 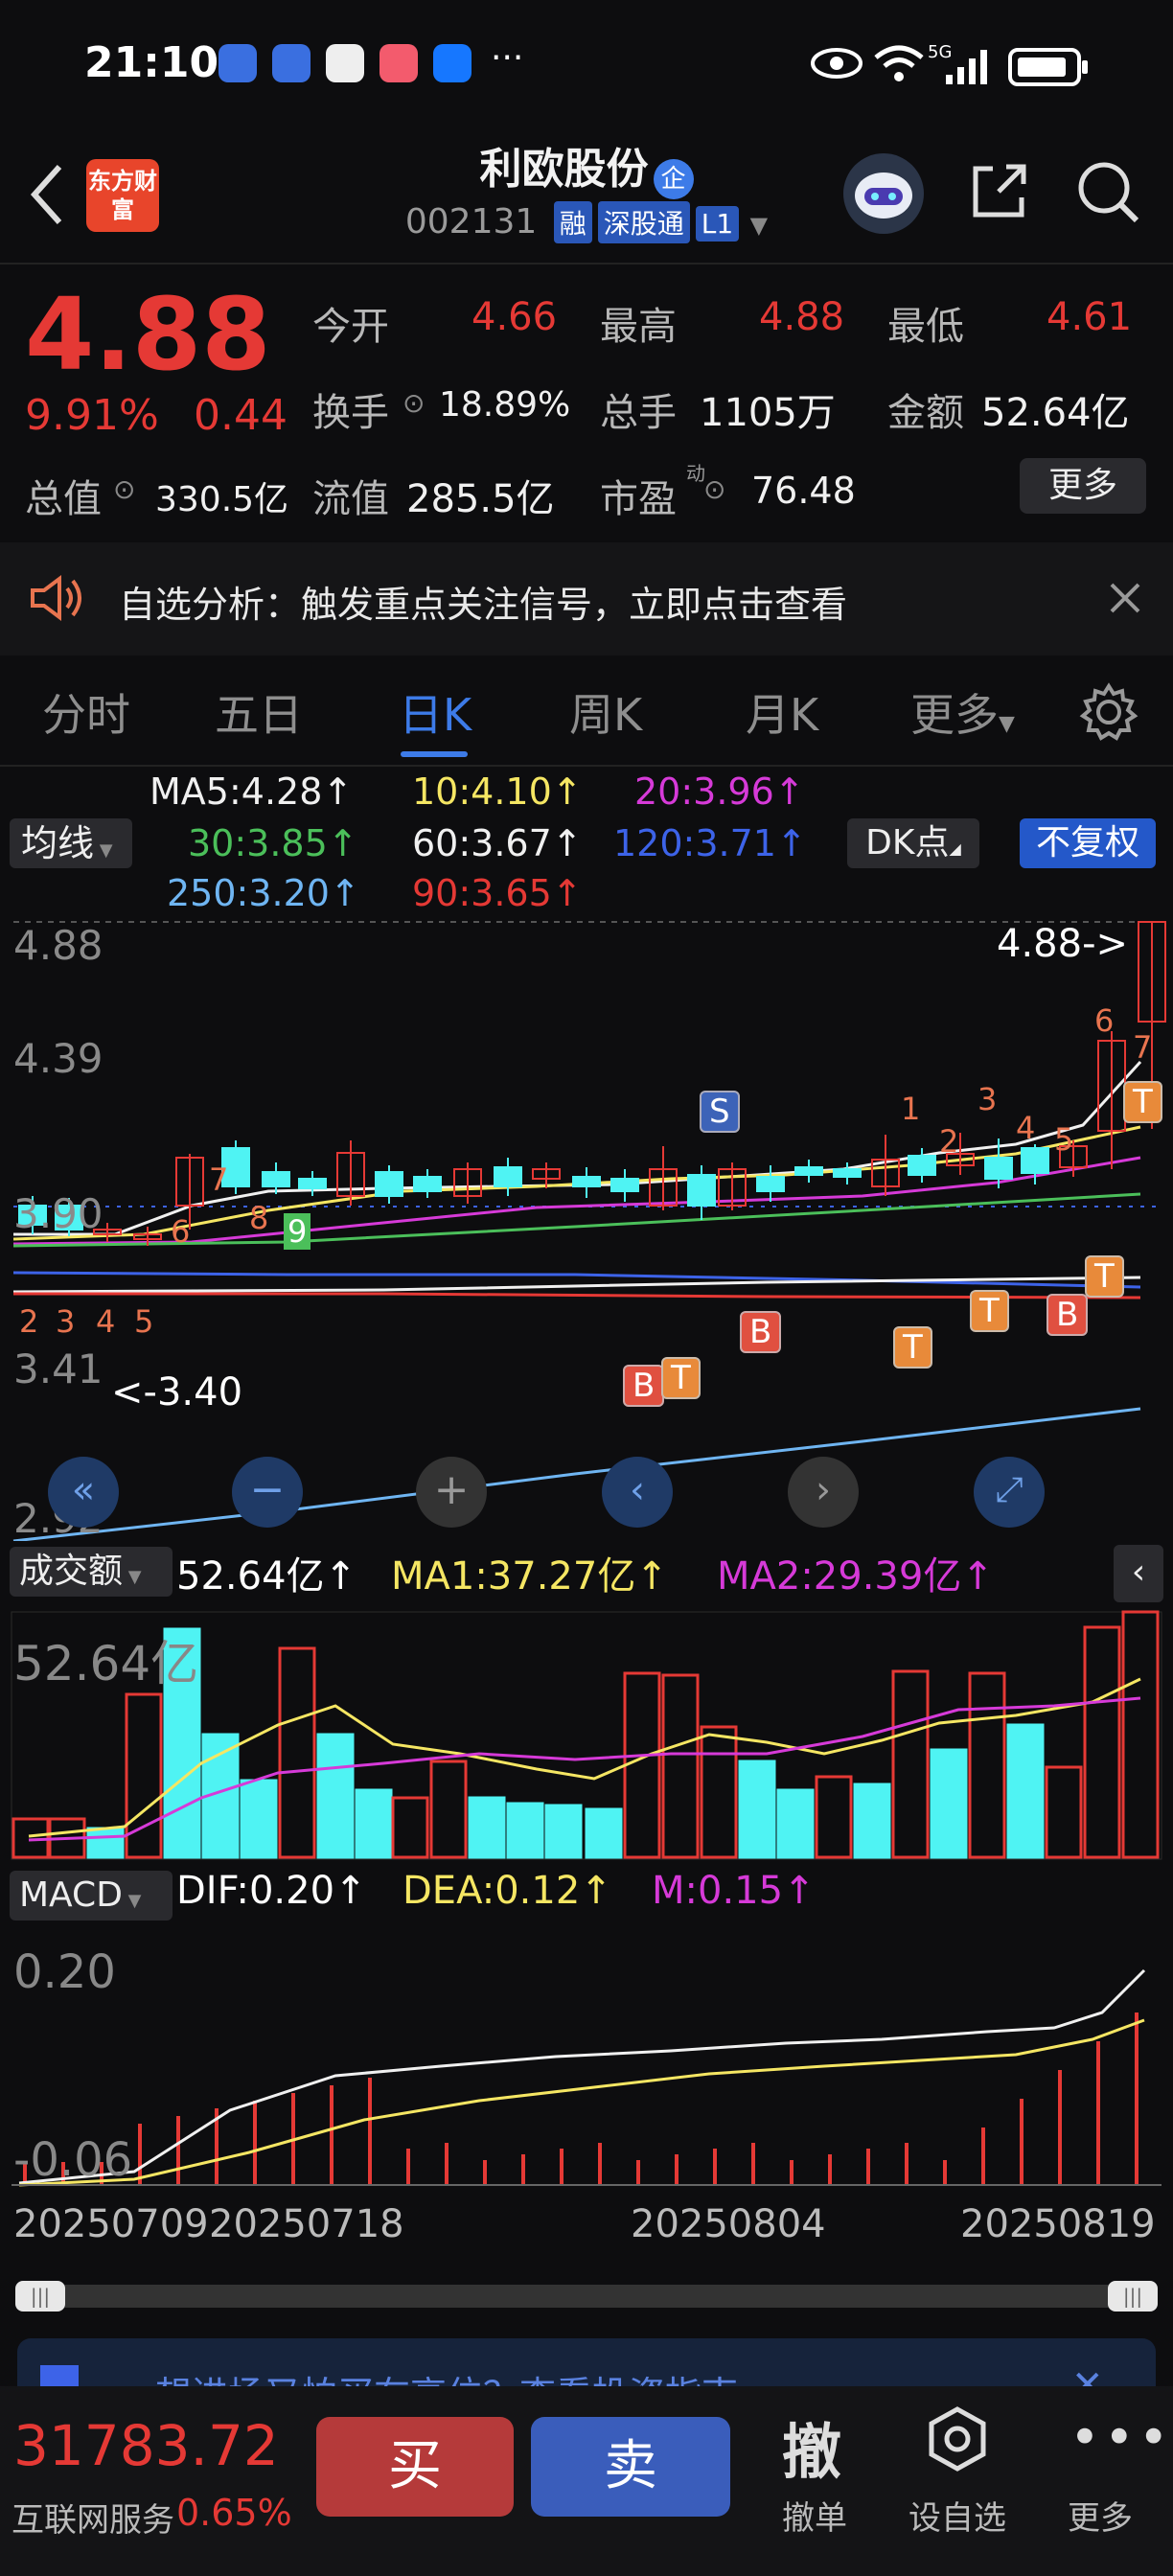 I want to click on notice-bar: 自选分析：触发重点关注信号，立即点击查看, so click(x=586, y=599).